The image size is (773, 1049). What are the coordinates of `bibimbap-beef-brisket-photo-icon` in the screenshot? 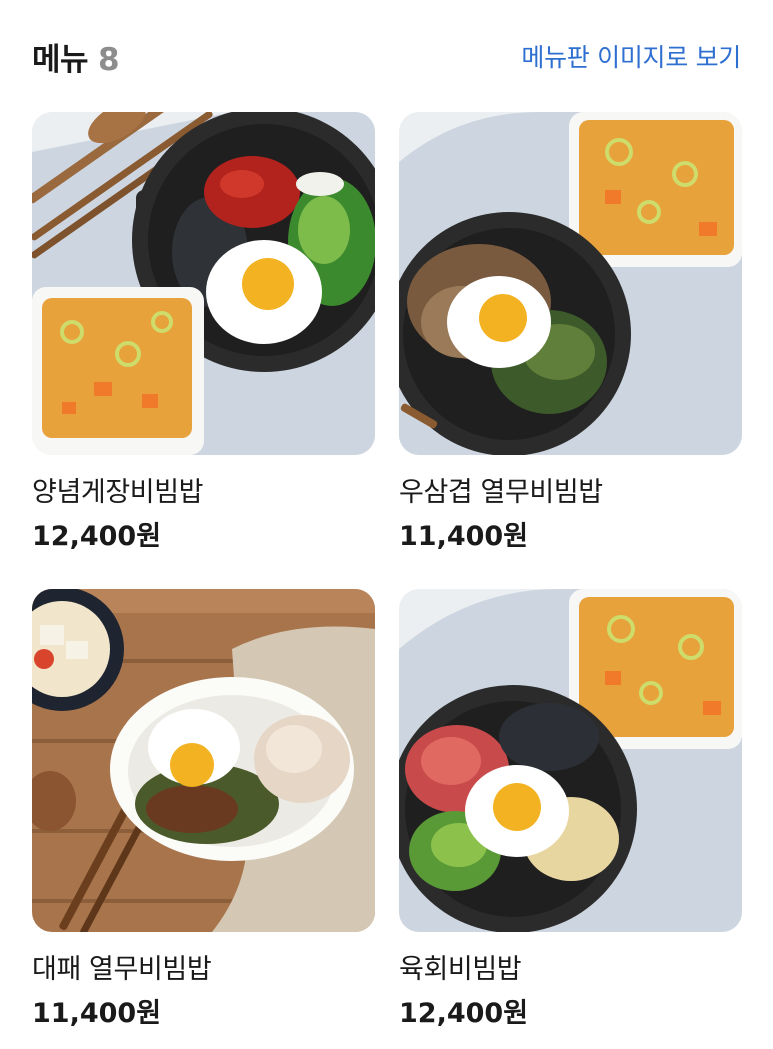 It's located at (570, 283).